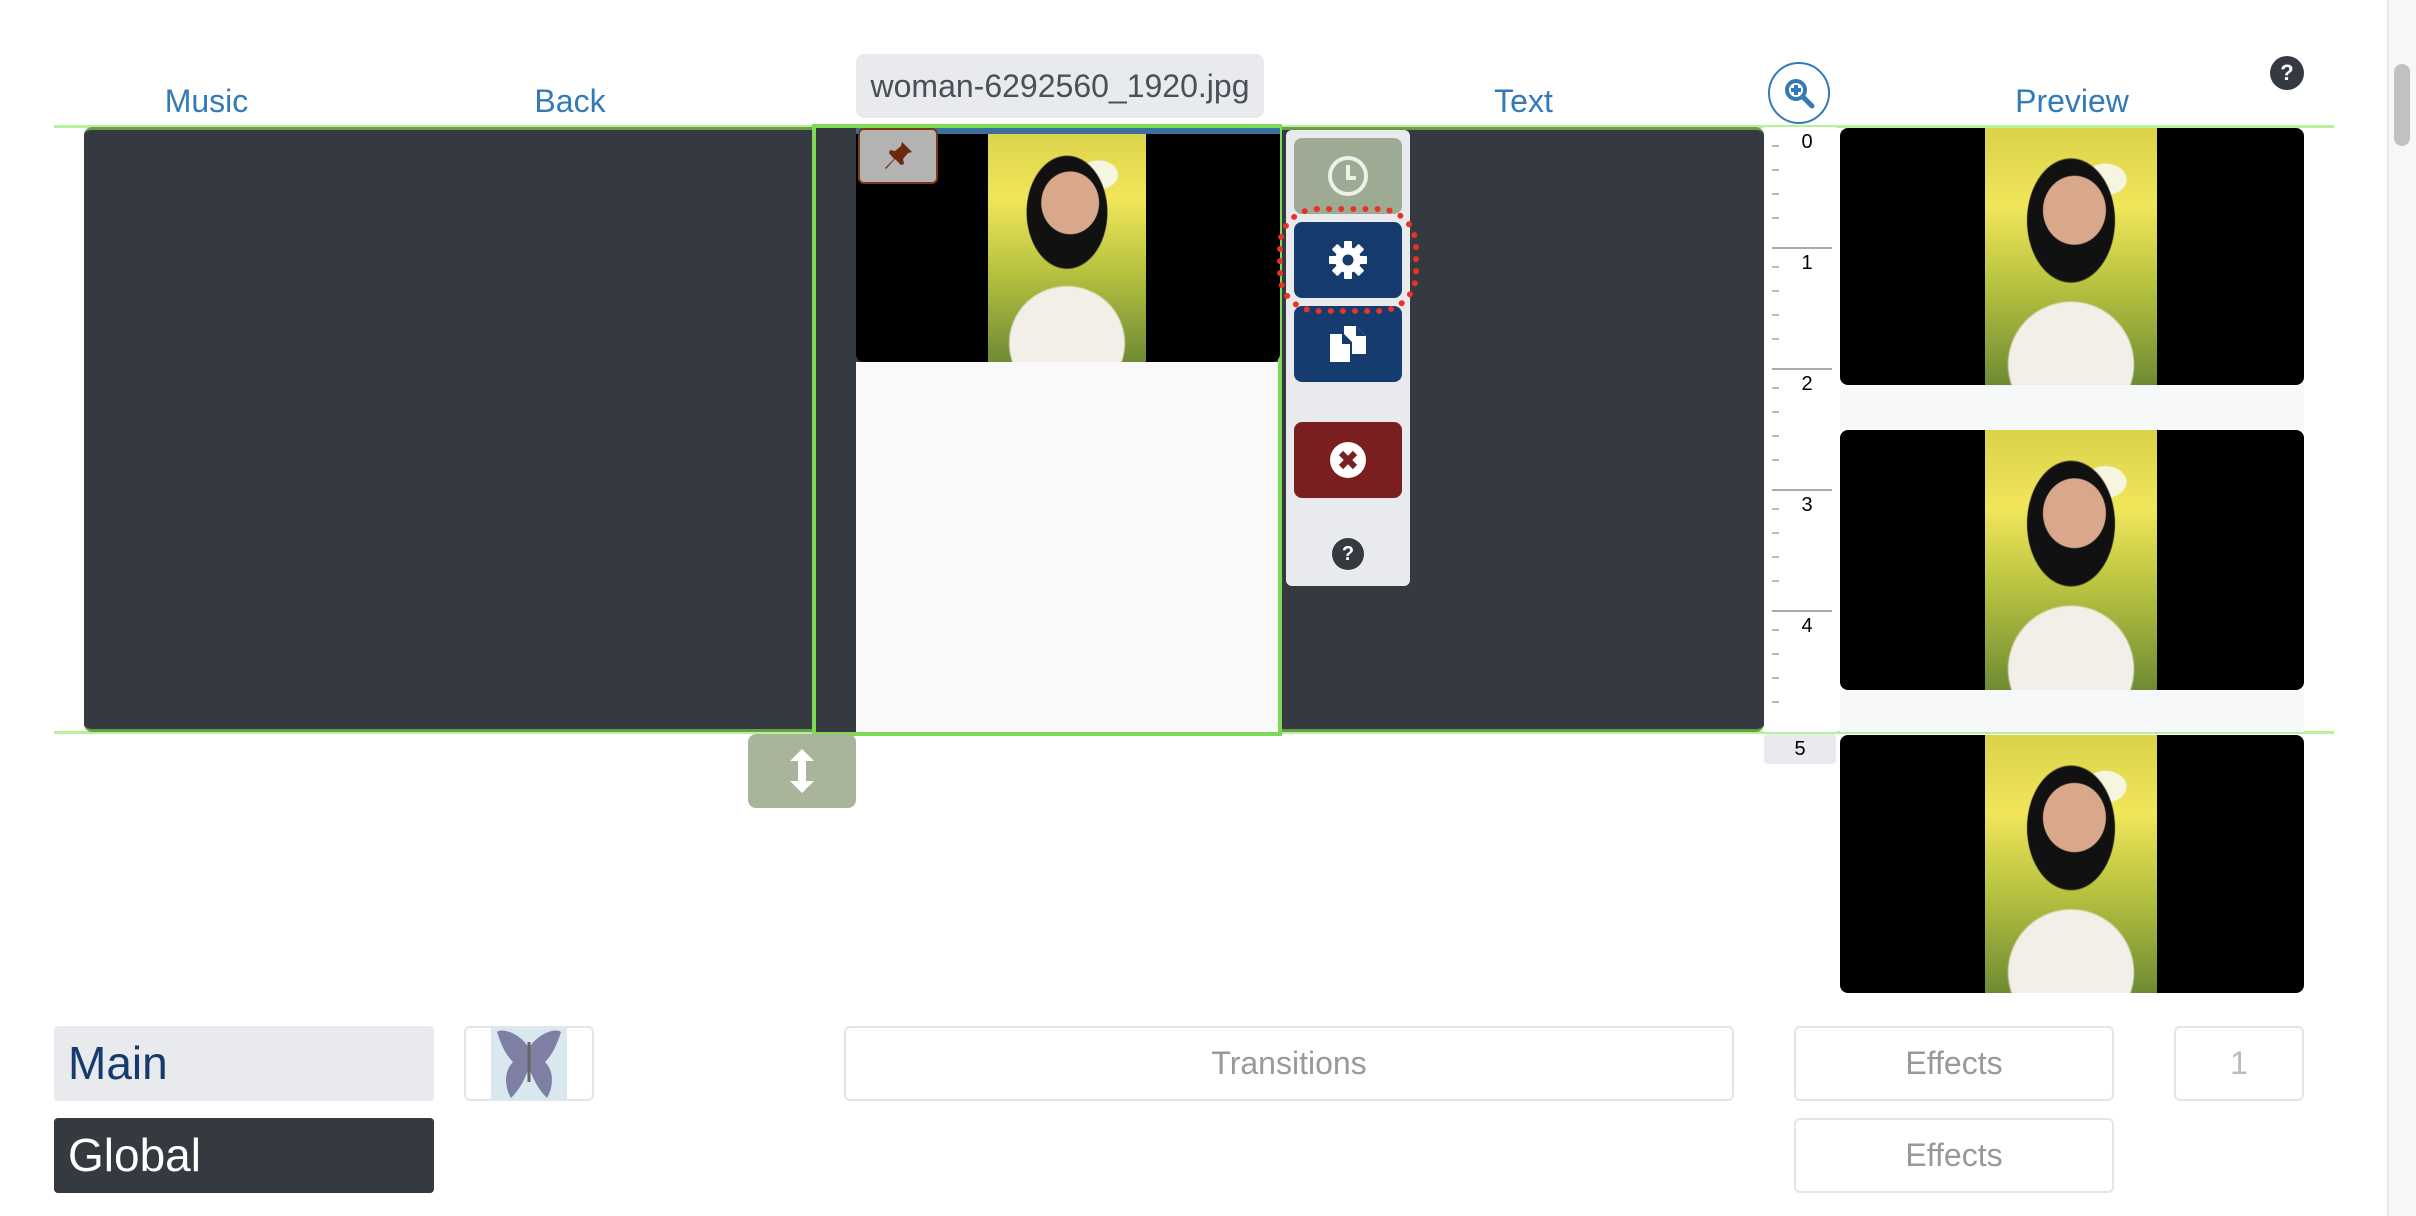 This screenshot has width=2416, height=1216. Describe the element at coordinates (1807, 142) in the screenshot. I see `ruler-label: 0` at that location.